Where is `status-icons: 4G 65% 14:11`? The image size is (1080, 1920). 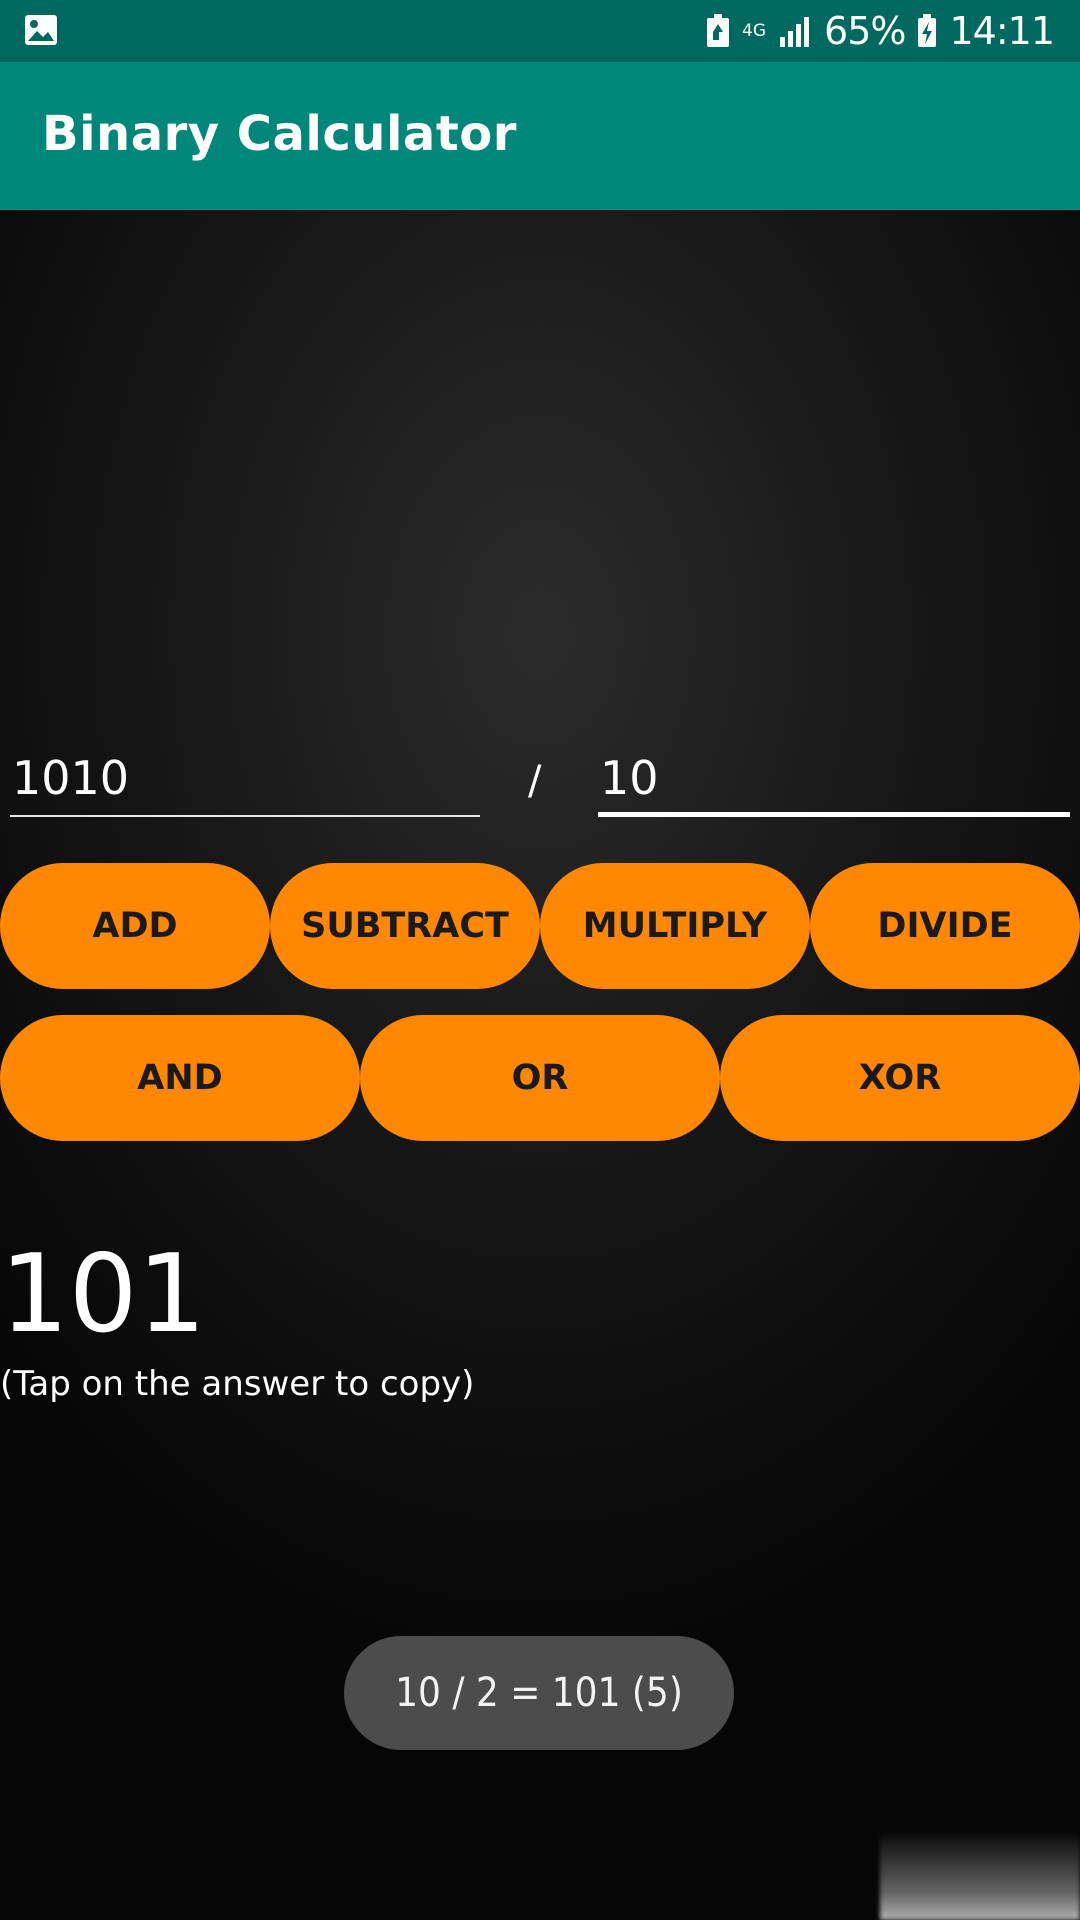 status-icons: 4G 65% 14:11 is located at coordinates (880, 31).